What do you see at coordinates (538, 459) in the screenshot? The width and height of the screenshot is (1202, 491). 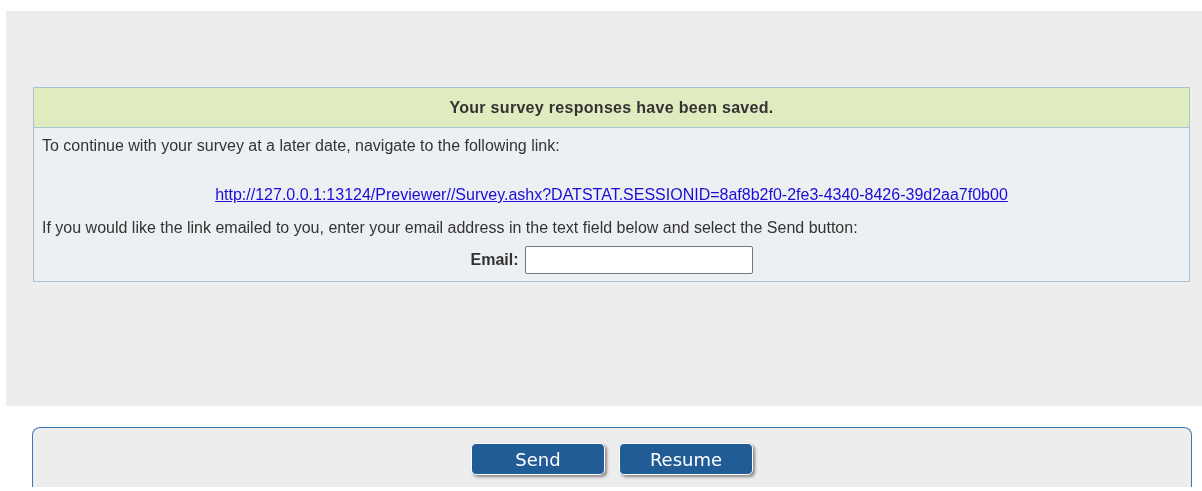 I see `send-button: Send` at bounding box center [538, 459].